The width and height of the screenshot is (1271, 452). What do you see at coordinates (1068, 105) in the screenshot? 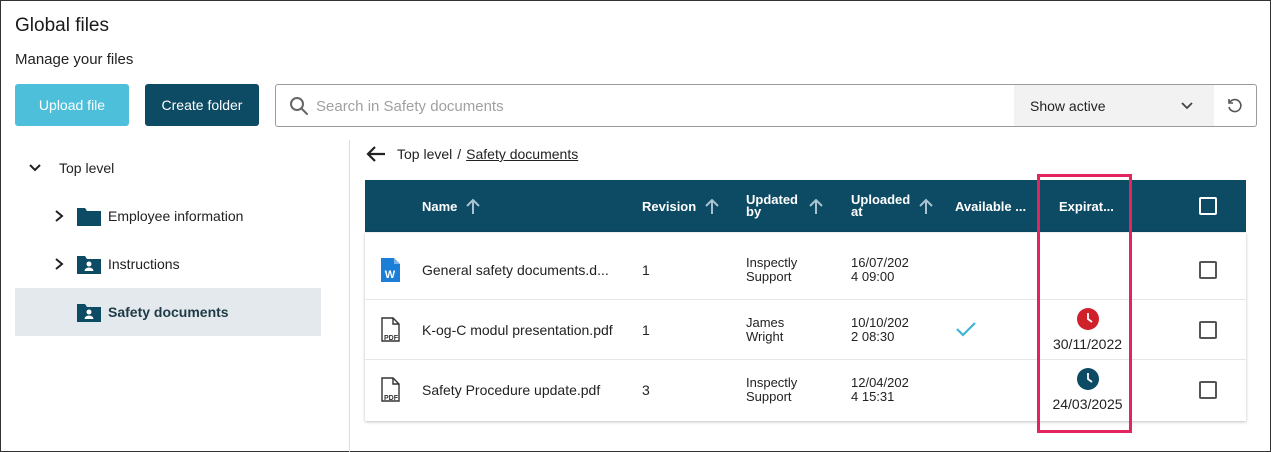
I see `status-filter-value: Show active` at bounding box center [1068, 105].